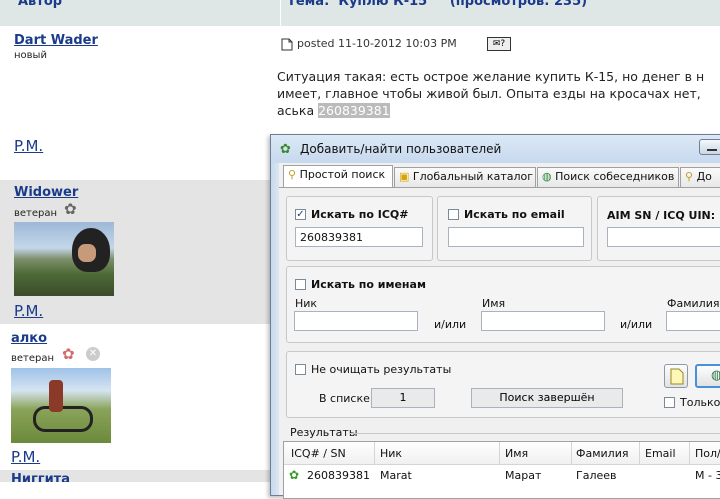  What do you see at coordinates (359, 237) in the screenshot?
I see `icq-number-input: 260839381` at bounding box center [359, 237].